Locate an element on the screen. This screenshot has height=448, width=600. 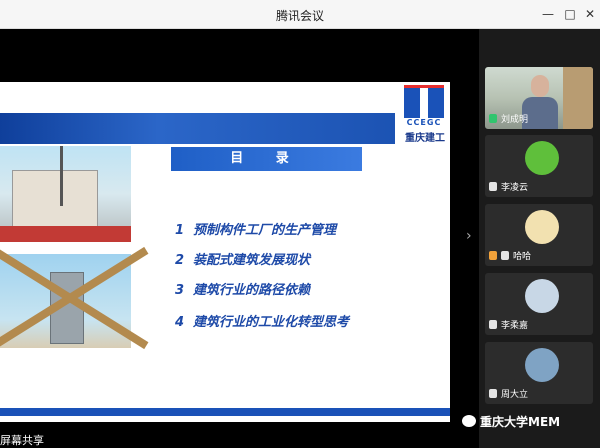
slide-footer-bar is located at coordinates (225, 412).